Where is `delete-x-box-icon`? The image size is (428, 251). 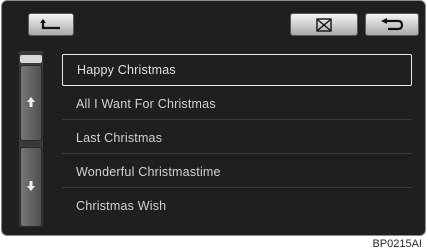
delete-x-box-icon is located at coordinates (324, 24).